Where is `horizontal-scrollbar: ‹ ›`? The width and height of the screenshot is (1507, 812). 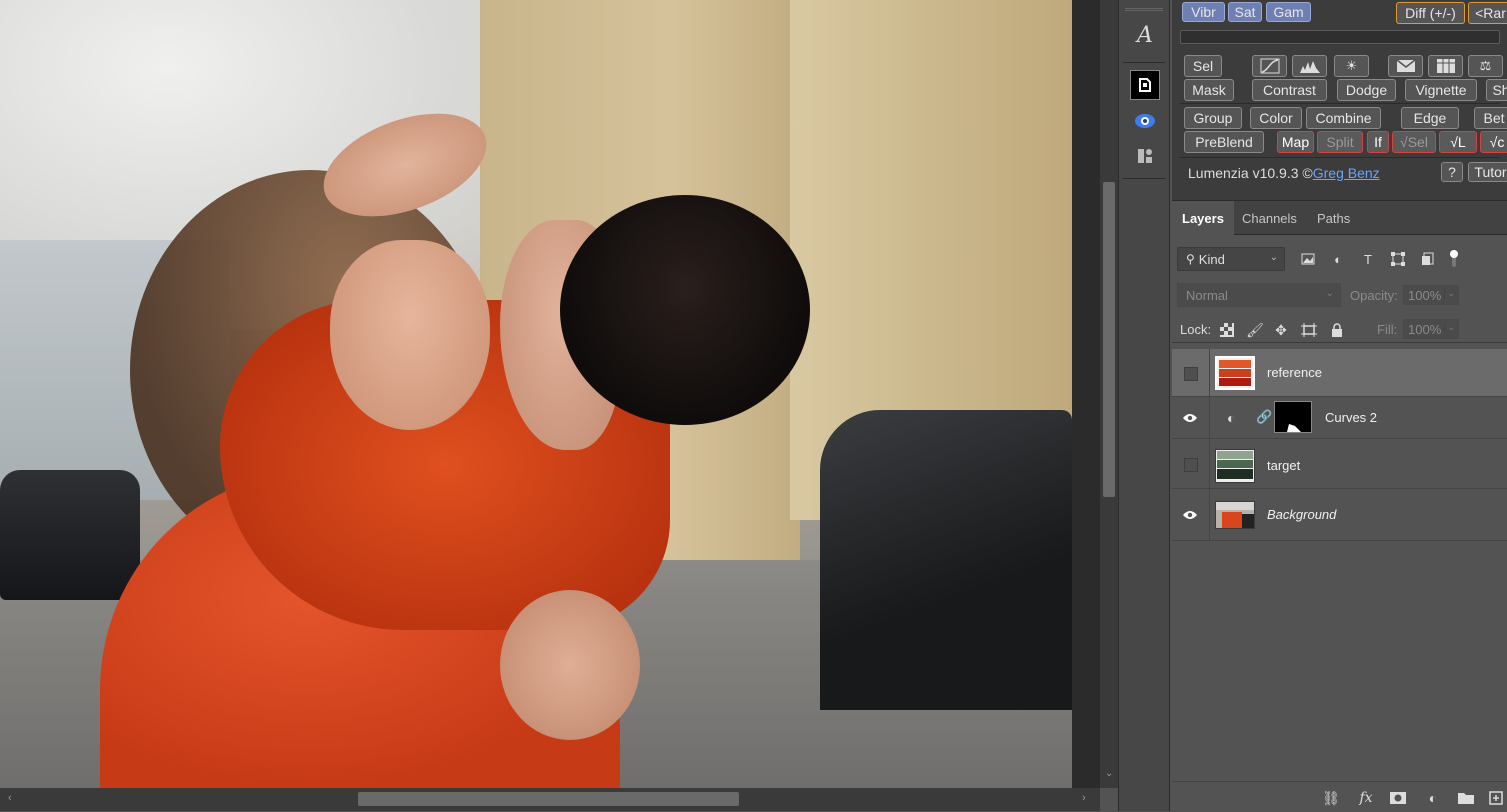 horizontal-scrollbar: ‹ › is located at coordinates (550, 799).